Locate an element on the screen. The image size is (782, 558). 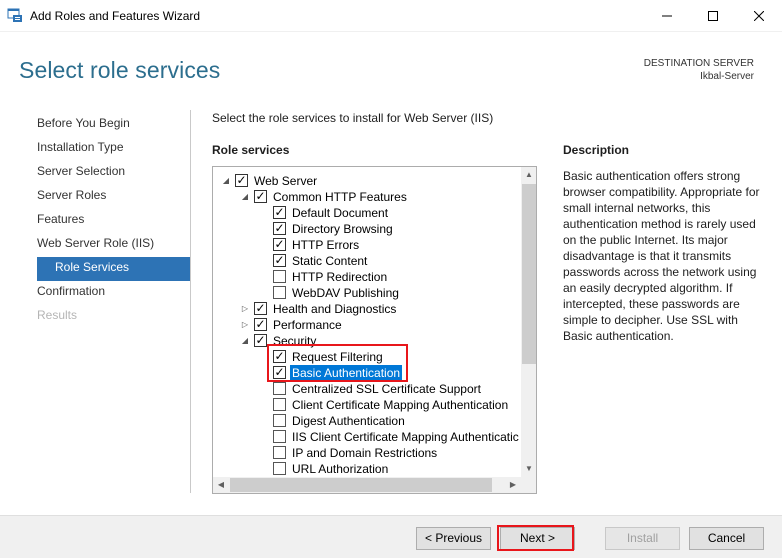
nav-item-installation-type: Installation Type is located at coordinates (113, 149).